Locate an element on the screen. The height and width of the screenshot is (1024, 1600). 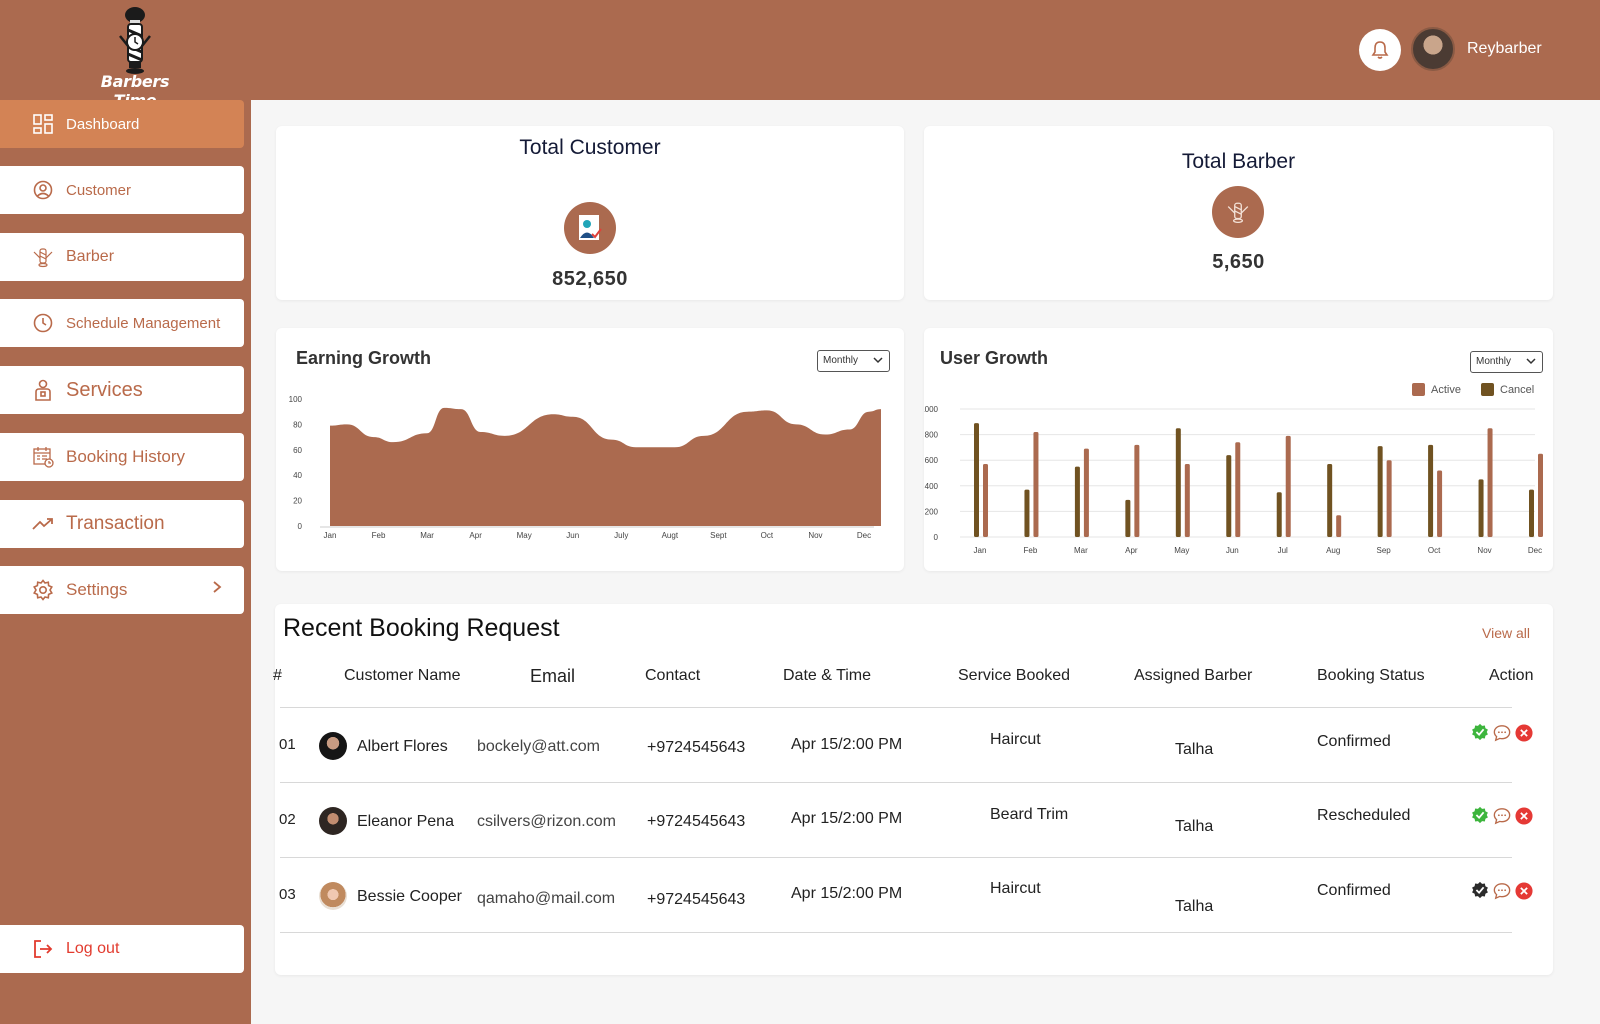
sidebar-item-settings: Settings is located at coordinates (122, 590).